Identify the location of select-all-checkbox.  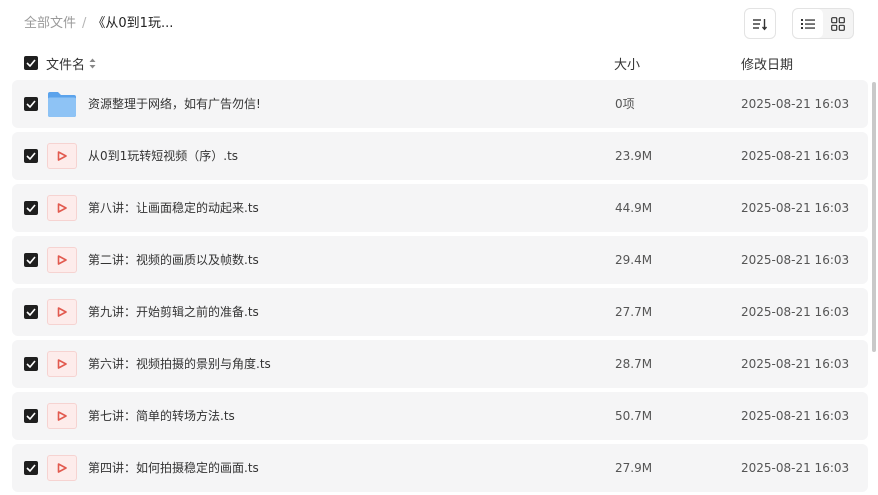
(31, 63).